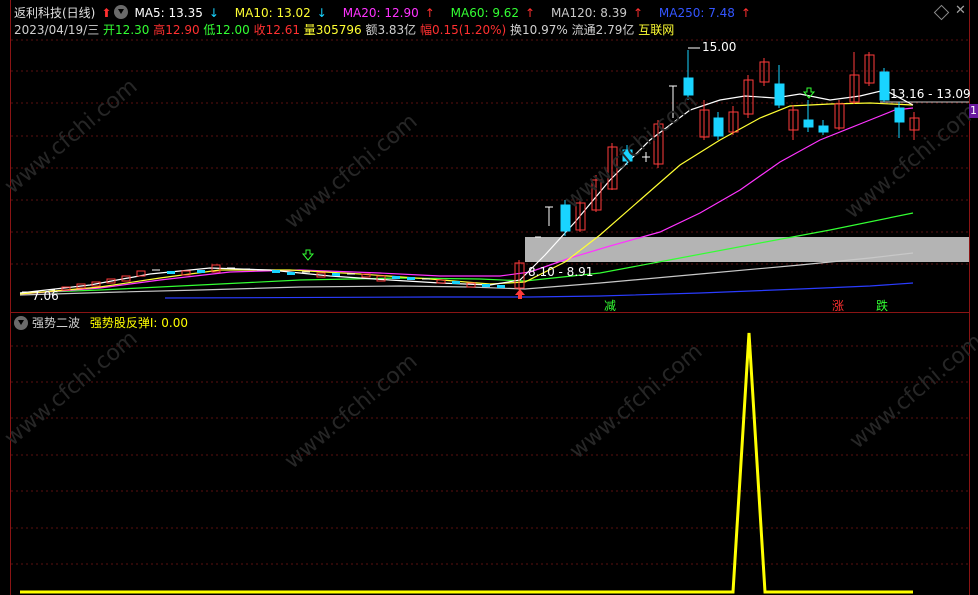 Image resolution: width=978 pixels, height=595 pixels. I want to click on low-price: 低12.00, so click(226, 30).